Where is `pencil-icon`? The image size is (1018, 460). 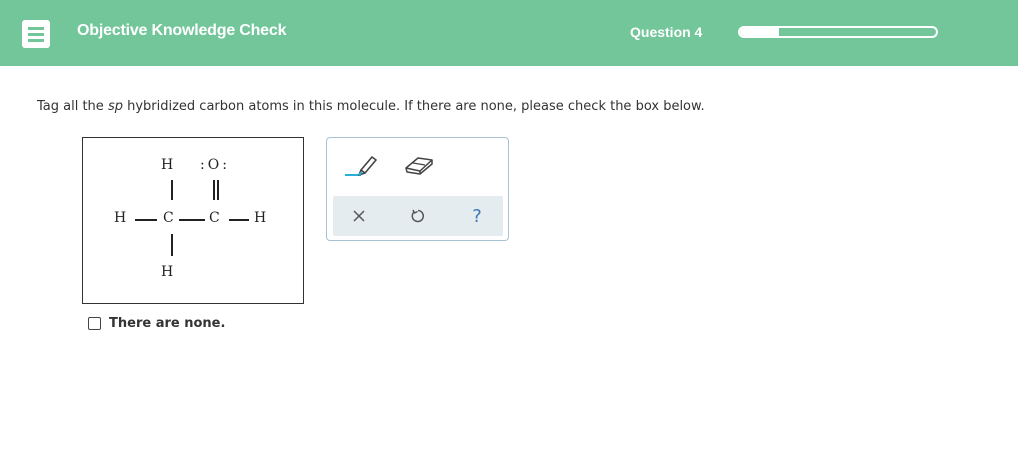 pencil-icon is located at coordinates (359, 164).